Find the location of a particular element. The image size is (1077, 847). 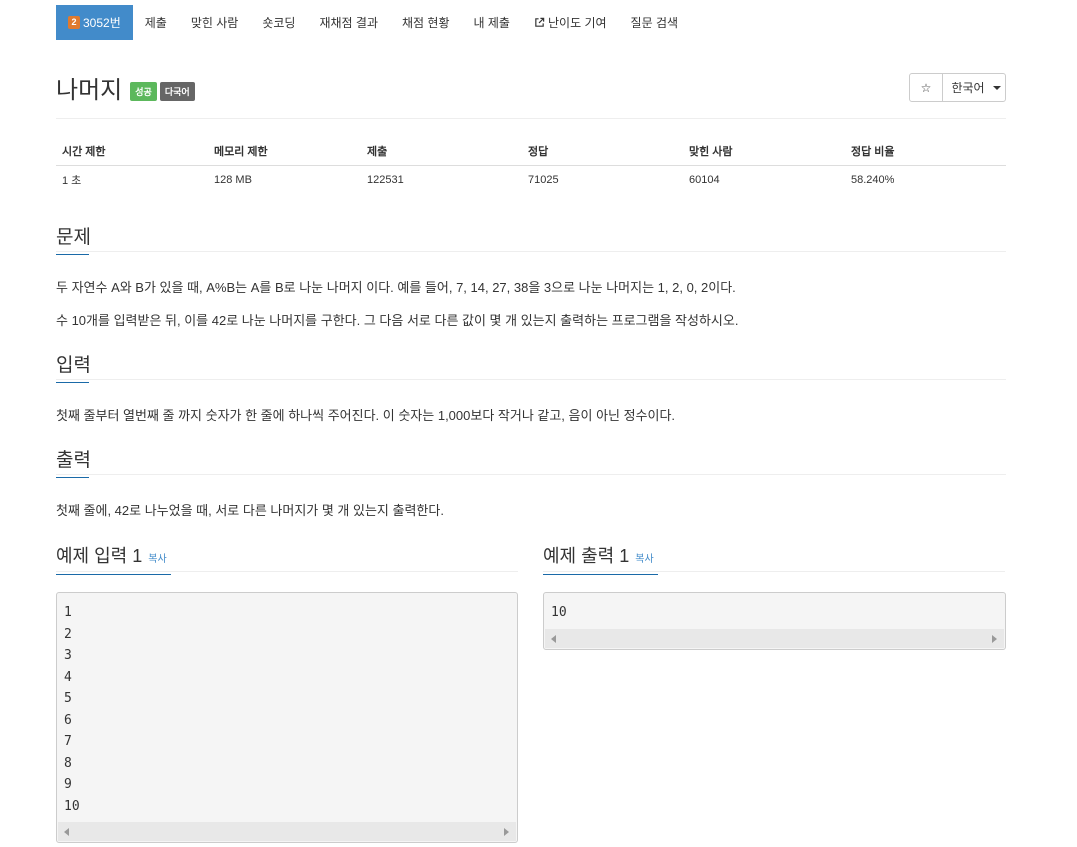

sample-input-line: 1 is located at coordinates (68, 612).